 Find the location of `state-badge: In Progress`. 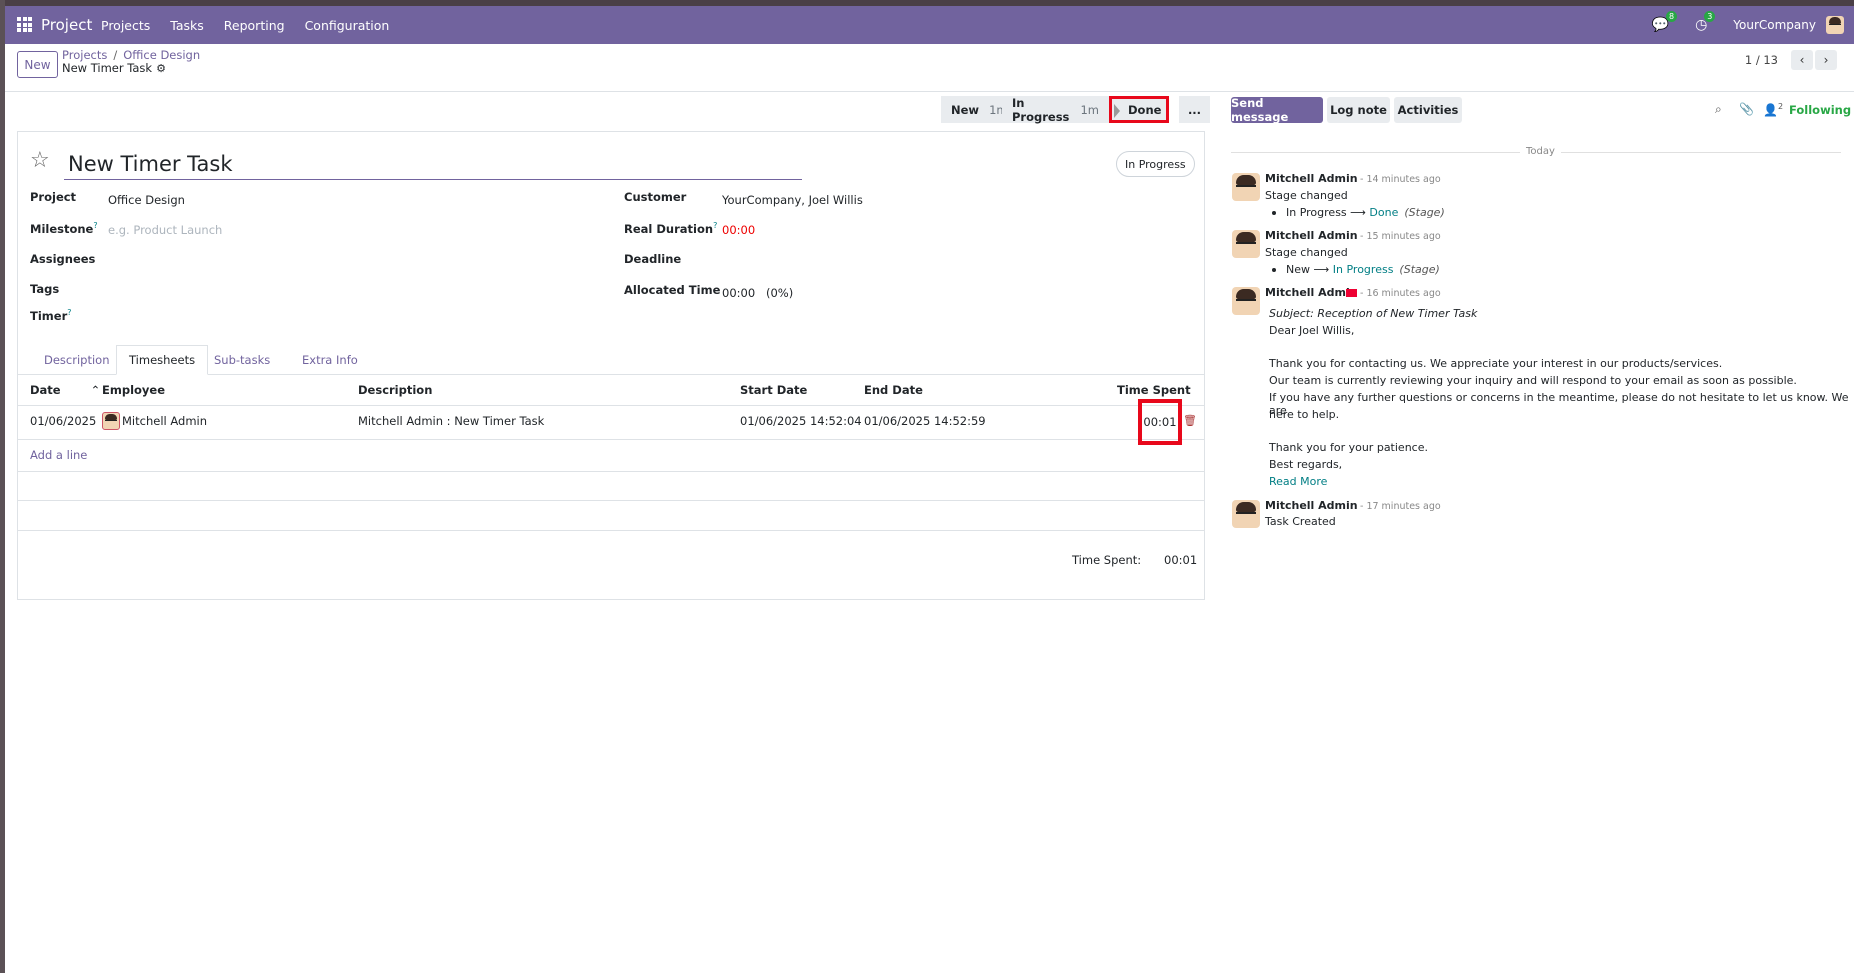

state-badge: In Progress is located at coordinates (1155, 164).